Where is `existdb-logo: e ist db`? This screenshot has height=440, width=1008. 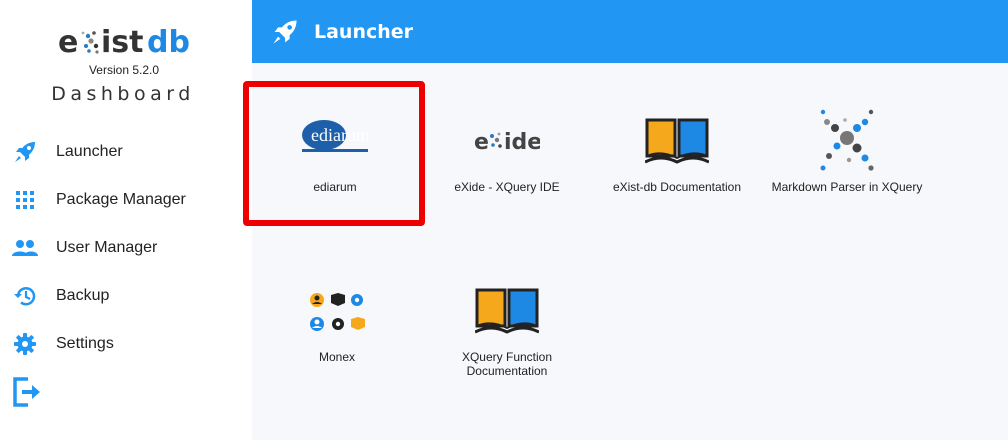
existdb-logo: e ist db is located at coordinates (124, 42).